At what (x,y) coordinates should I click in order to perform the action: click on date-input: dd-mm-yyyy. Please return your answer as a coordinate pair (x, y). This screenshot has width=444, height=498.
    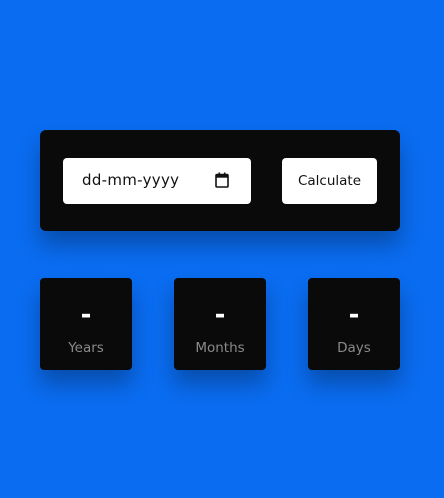
    Looking at the image, I should click on (157, 181).